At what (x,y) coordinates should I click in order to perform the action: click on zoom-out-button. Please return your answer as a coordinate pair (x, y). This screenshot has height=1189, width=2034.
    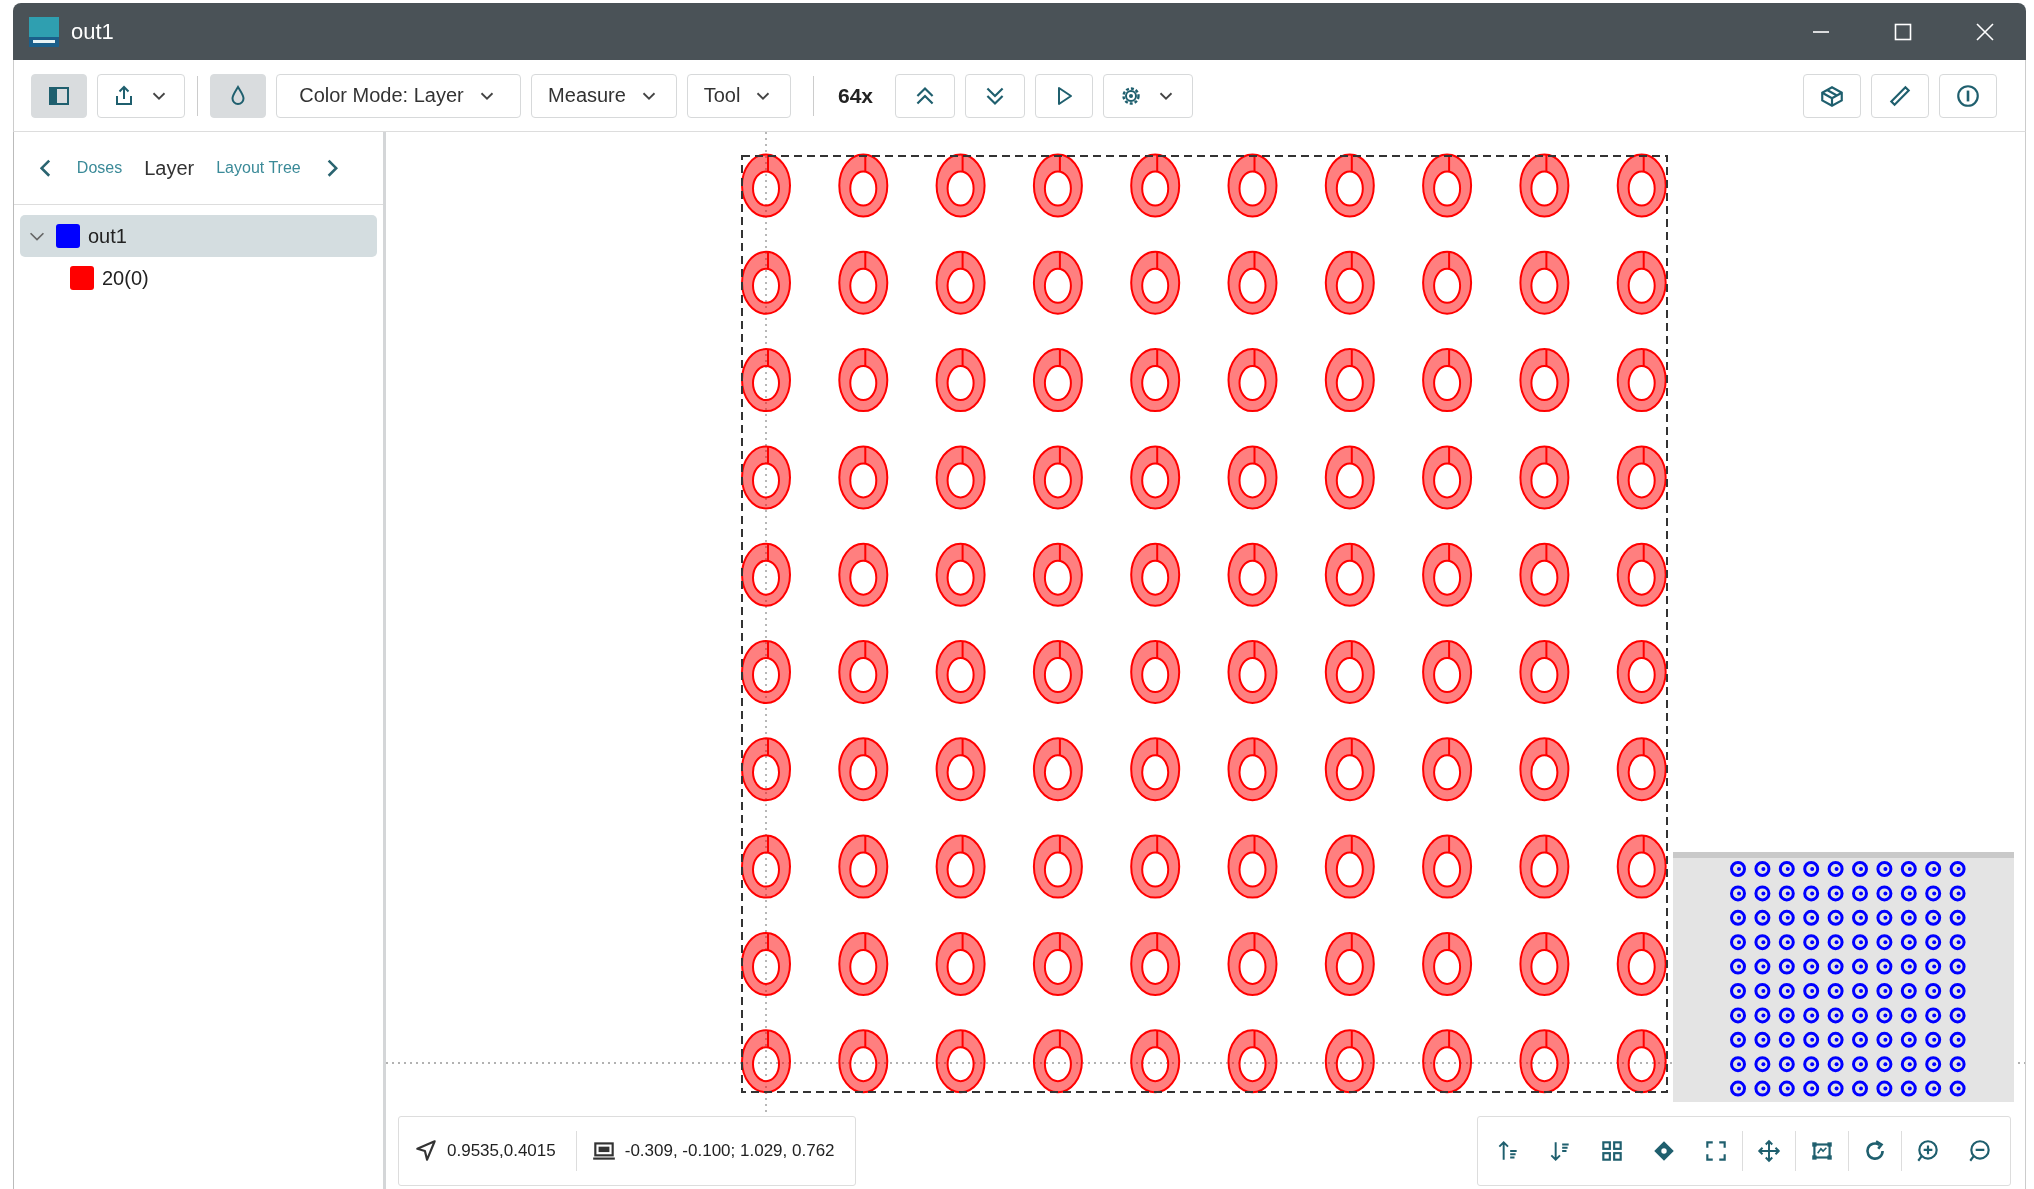
    Looking at the image, I should click on (995, 95).